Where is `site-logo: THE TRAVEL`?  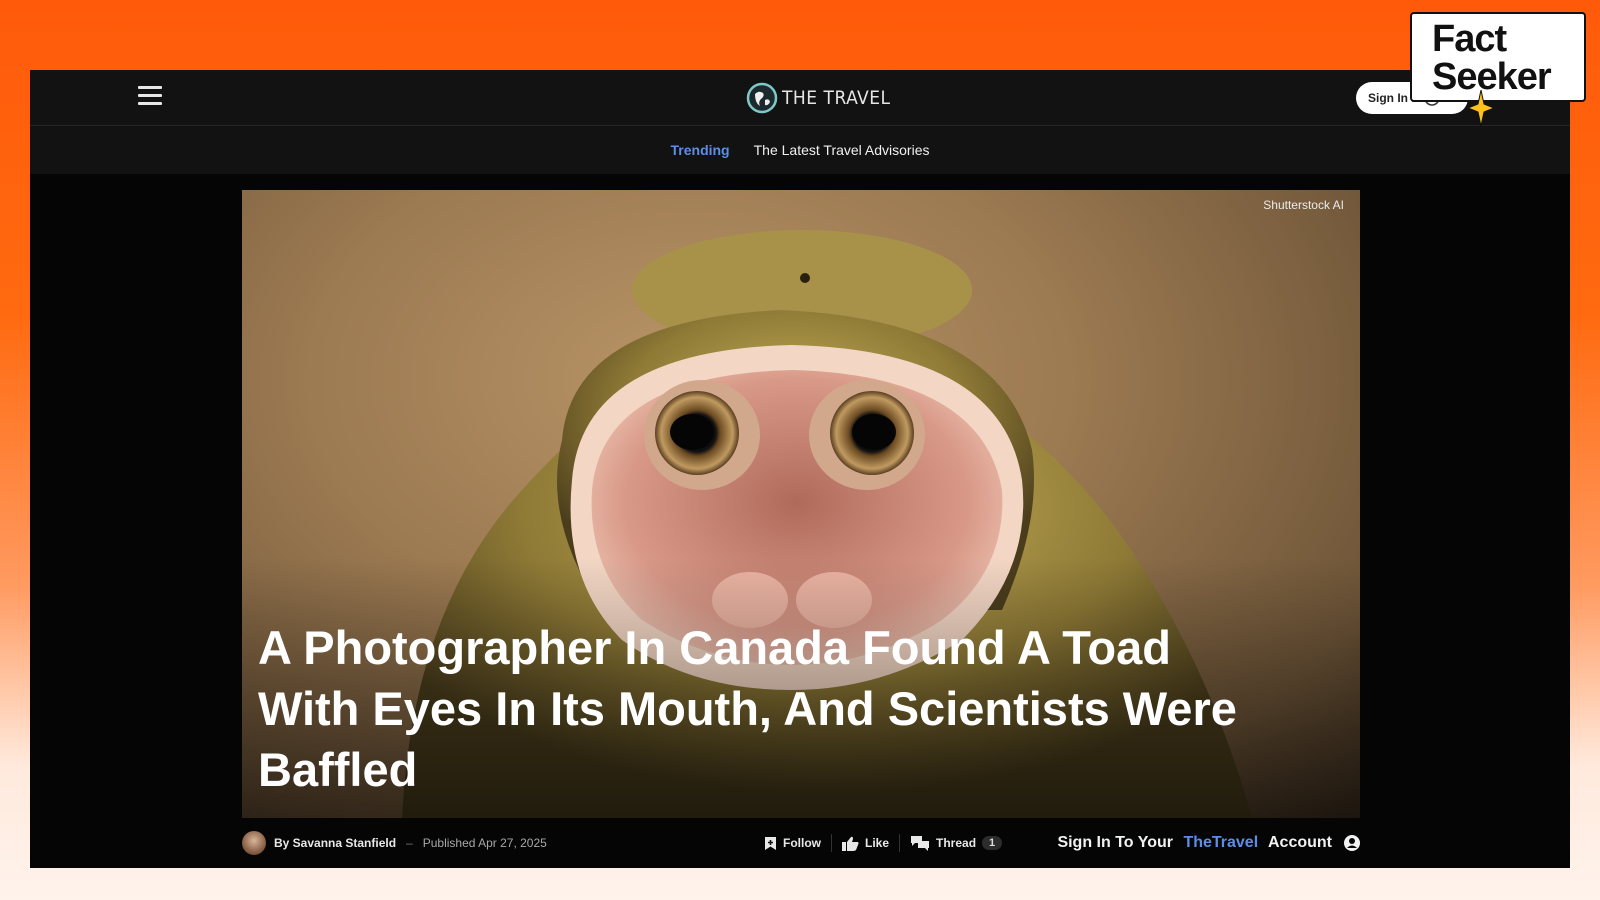 site-logo: THE TRAVEL is located at coordinates (818, 98).